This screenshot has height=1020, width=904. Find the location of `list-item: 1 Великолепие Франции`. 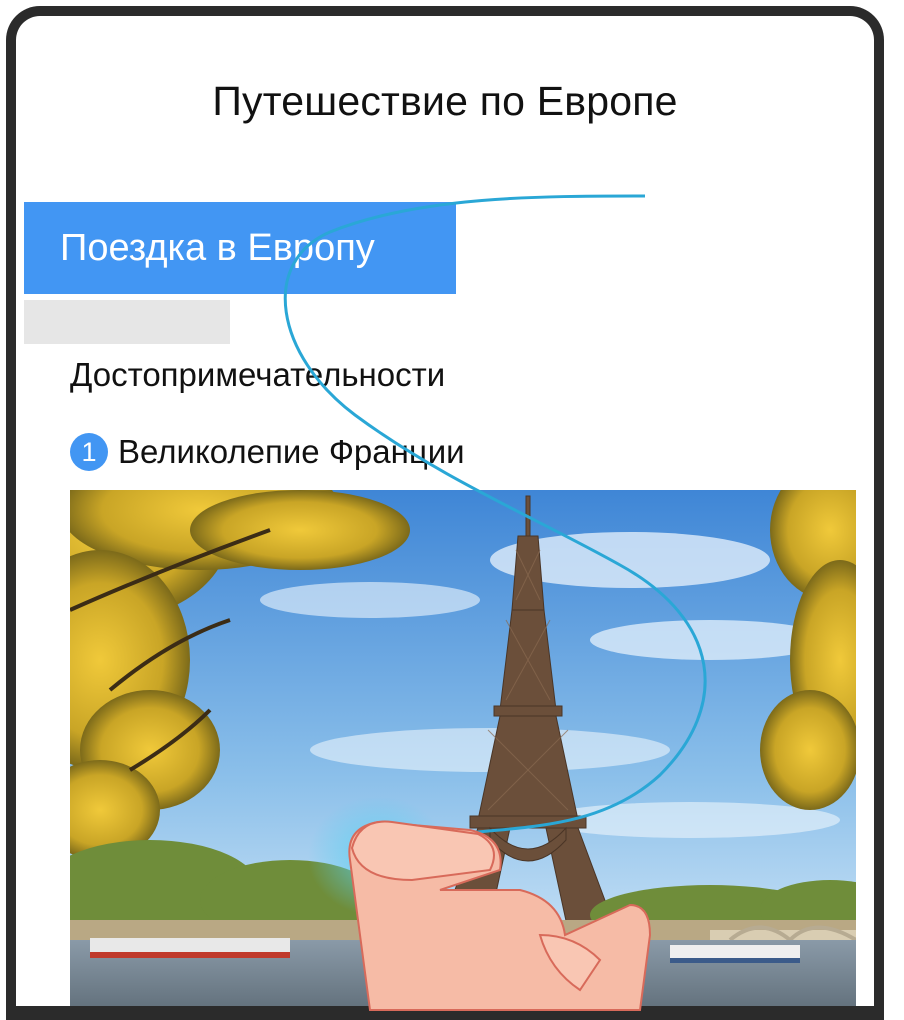

list-item: 1 Великолепие Франции is located at coordinates (267, 452).